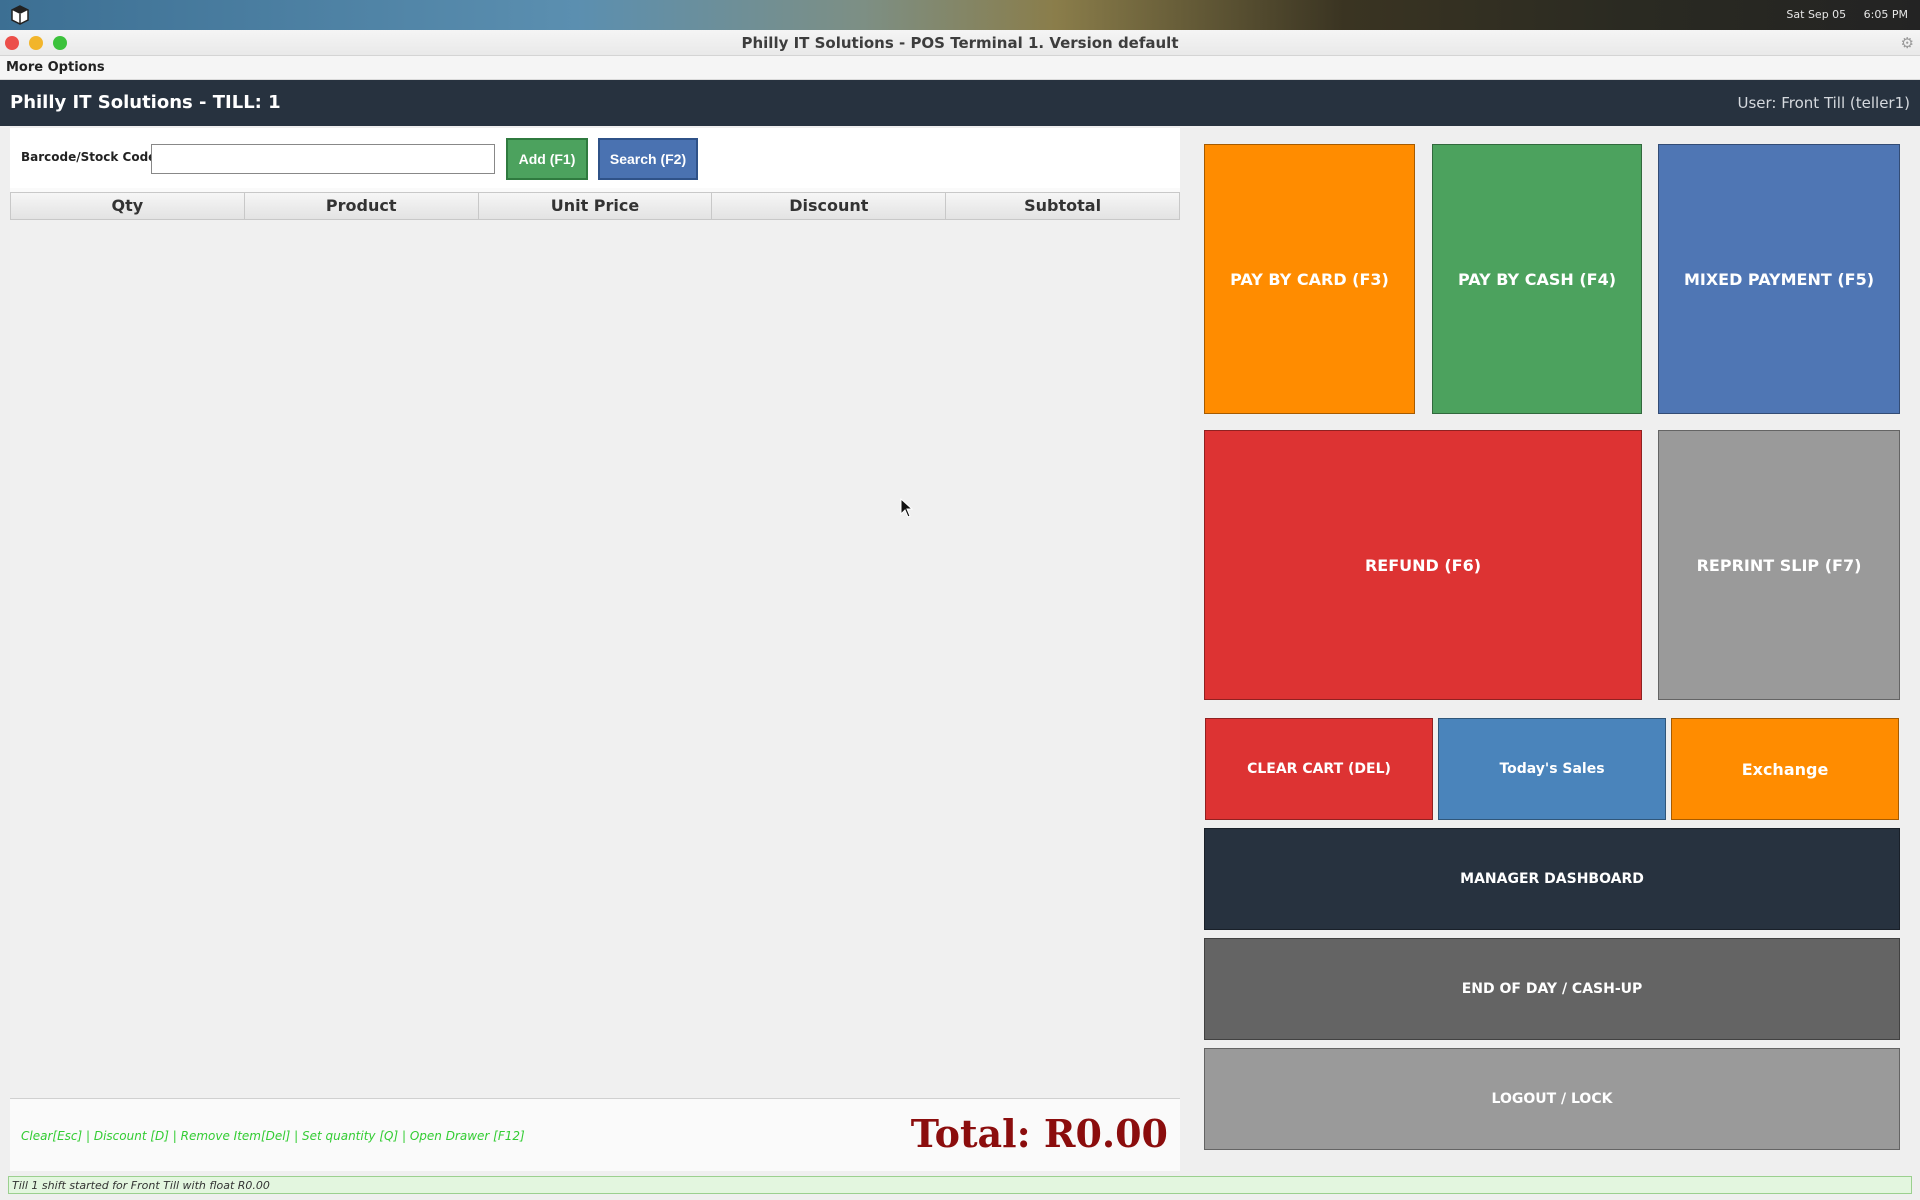 The width and height of the screenshot is (1920, 1200). I want to click on column-header-product: Product, so click(362, 206).